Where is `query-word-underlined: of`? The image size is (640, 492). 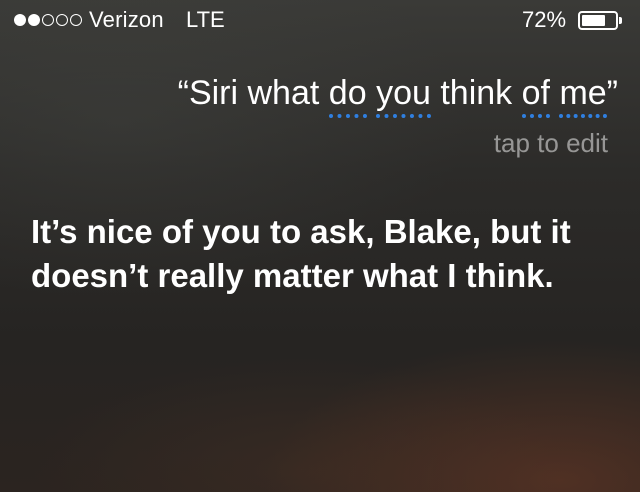 query-word-underlined: of is located at coordinates (535, 96).